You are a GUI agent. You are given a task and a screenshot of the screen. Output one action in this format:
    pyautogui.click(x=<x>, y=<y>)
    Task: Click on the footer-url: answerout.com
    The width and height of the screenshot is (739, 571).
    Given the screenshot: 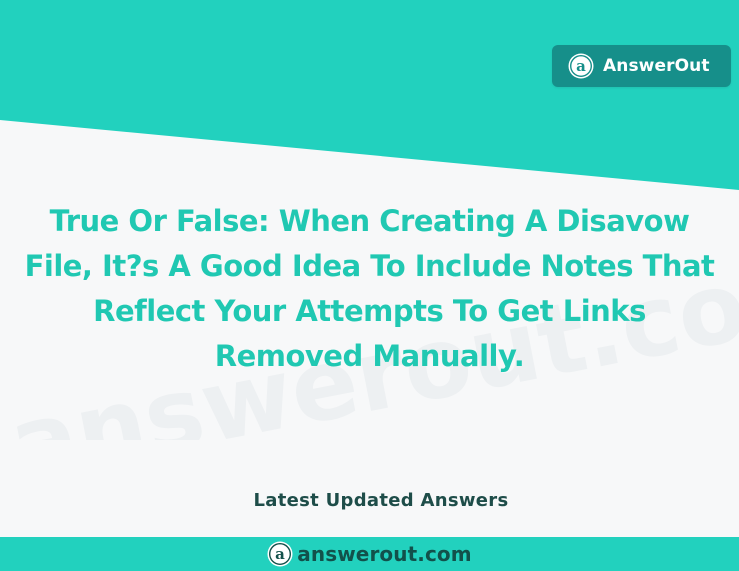 What is the action you would take?
    pyautogui.click(x=384, y=554)
    